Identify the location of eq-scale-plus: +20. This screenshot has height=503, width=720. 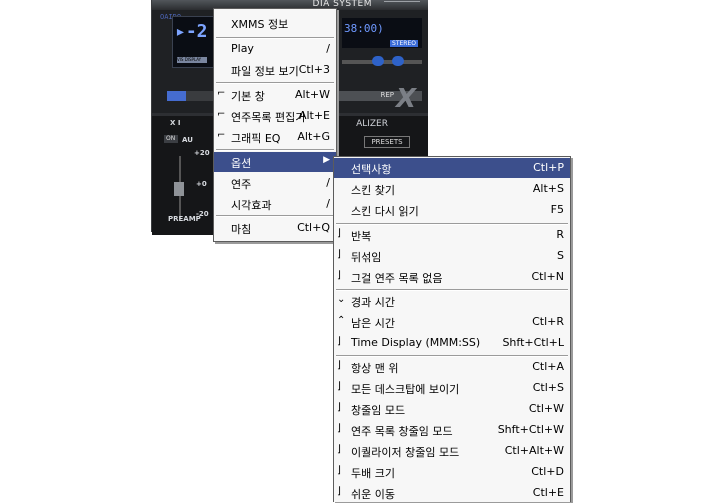
(202, 153).